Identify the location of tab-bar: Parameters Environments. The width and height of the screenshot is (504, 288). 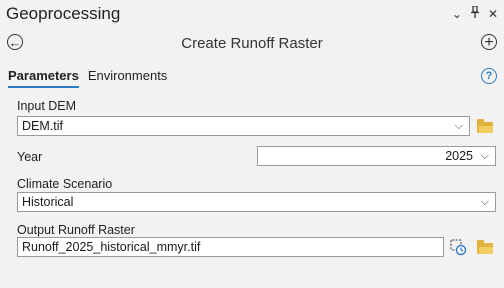
(87, 78).